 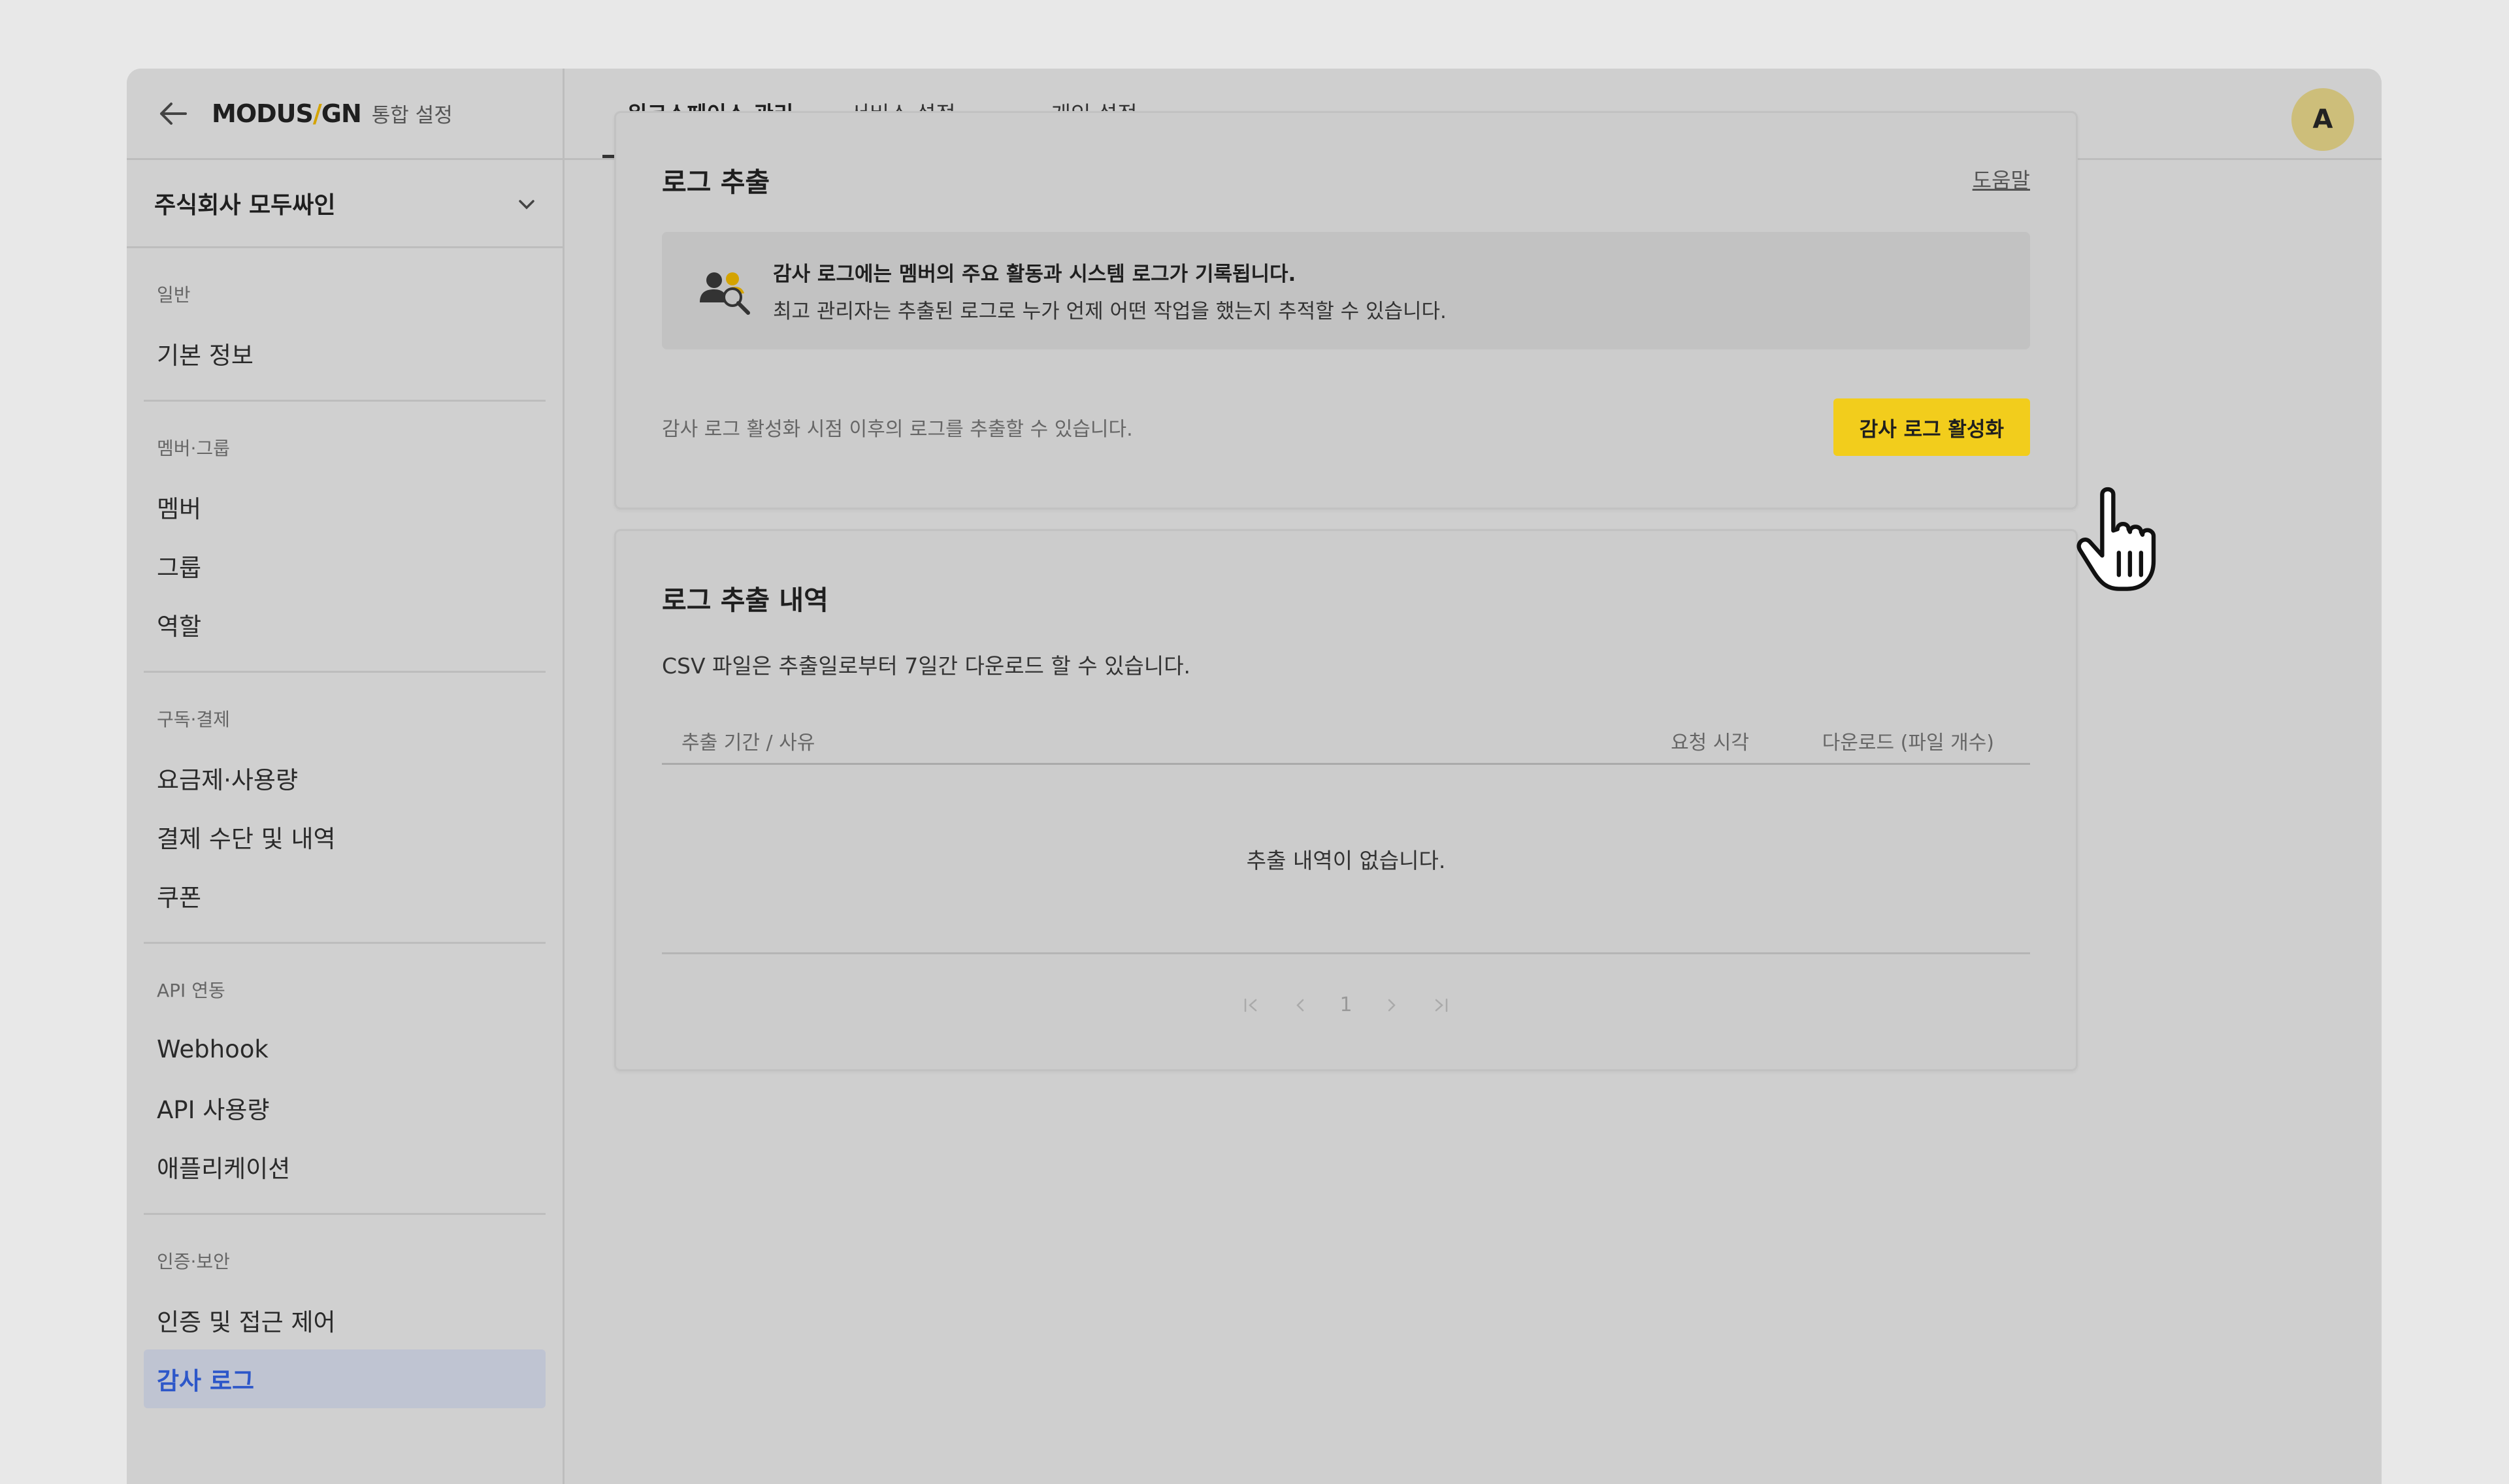 I want to click on sidebar-section-billing: 구독·결제 요금제·사용량 결제 수단 및 내역 쿠폰, so click(x=345, y=808).